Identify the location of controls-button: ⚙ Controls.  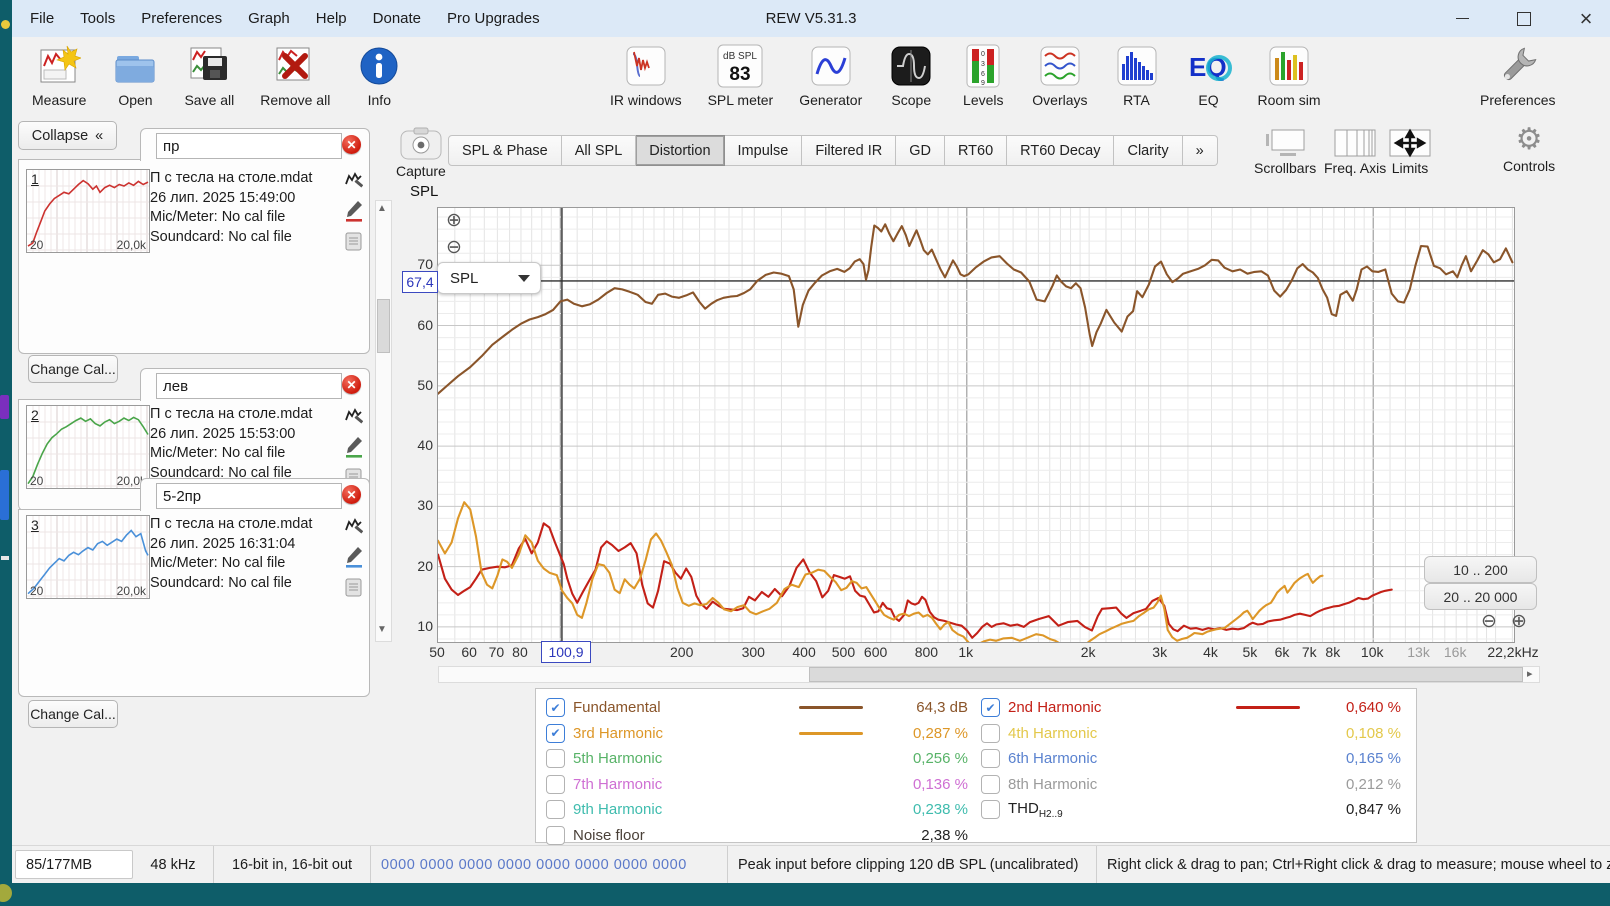
(1529, 149).